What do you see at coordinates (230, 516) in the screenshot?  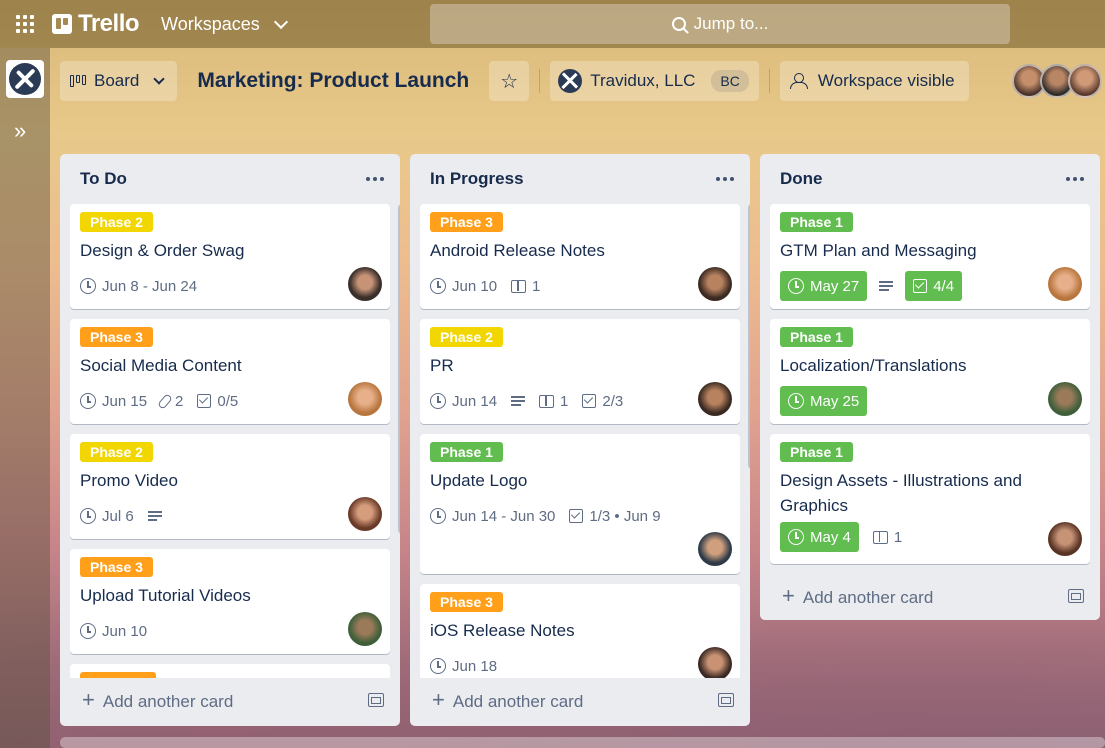 I see `card-badges: Jul 6` at bounding box center [230, 516].